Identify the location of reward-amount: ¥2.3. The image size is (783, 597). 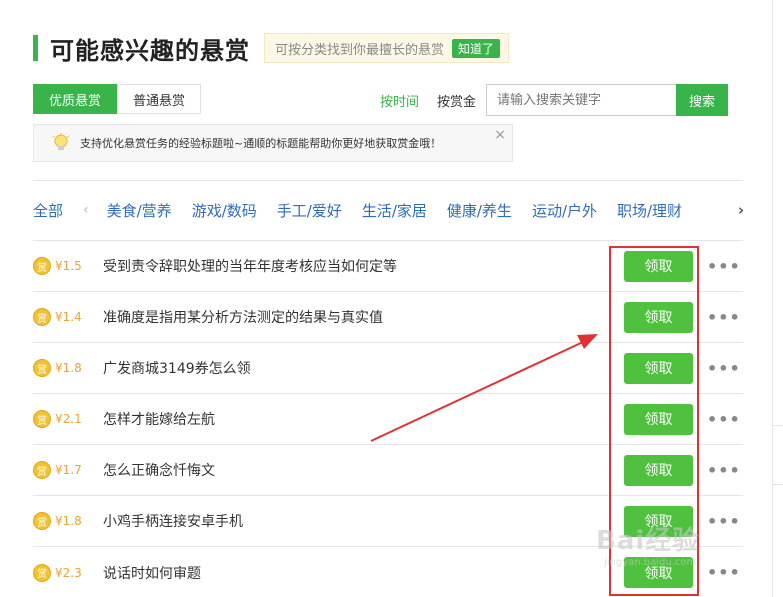
(68, 572).